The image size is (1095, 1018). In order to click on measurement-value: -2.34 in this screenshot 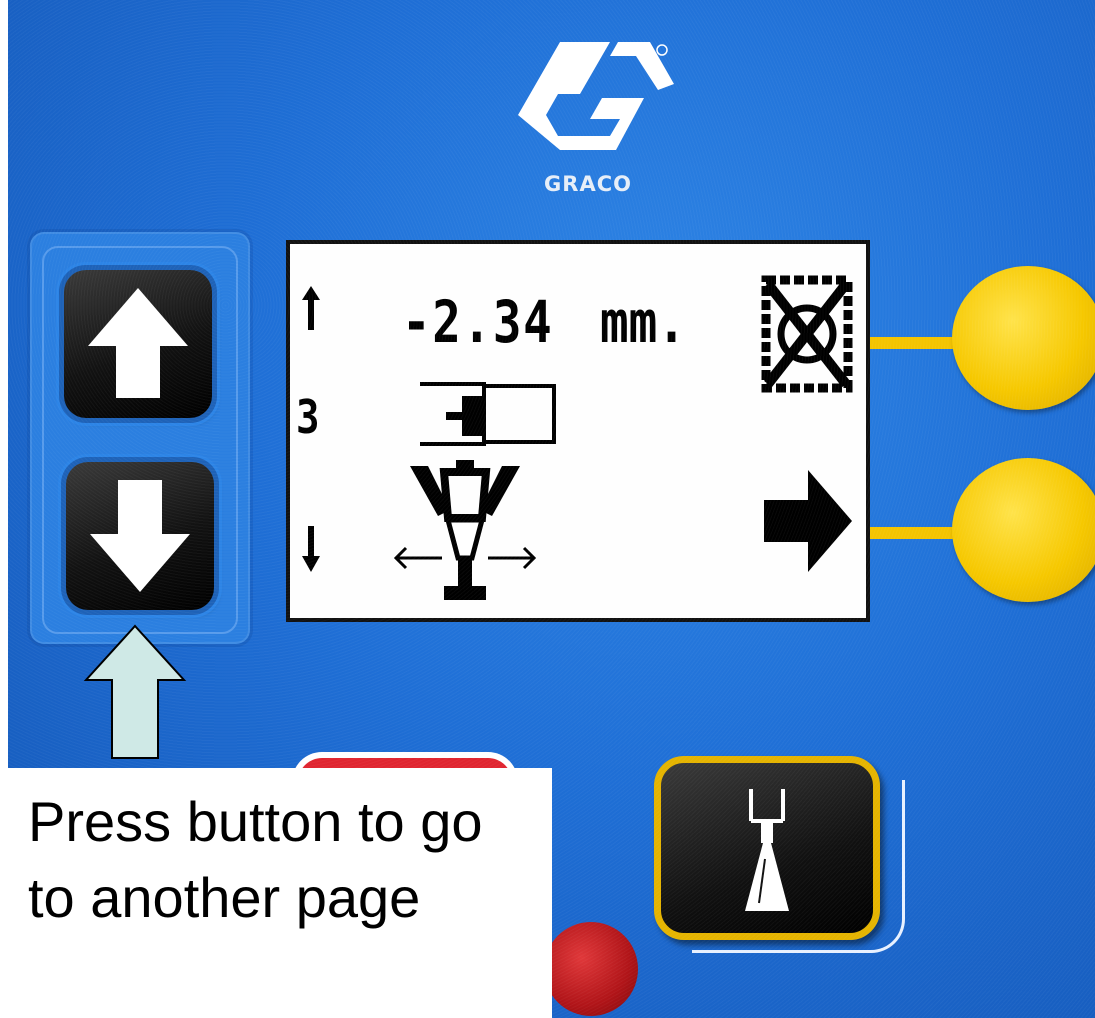, I will do `click(478, 322)`.